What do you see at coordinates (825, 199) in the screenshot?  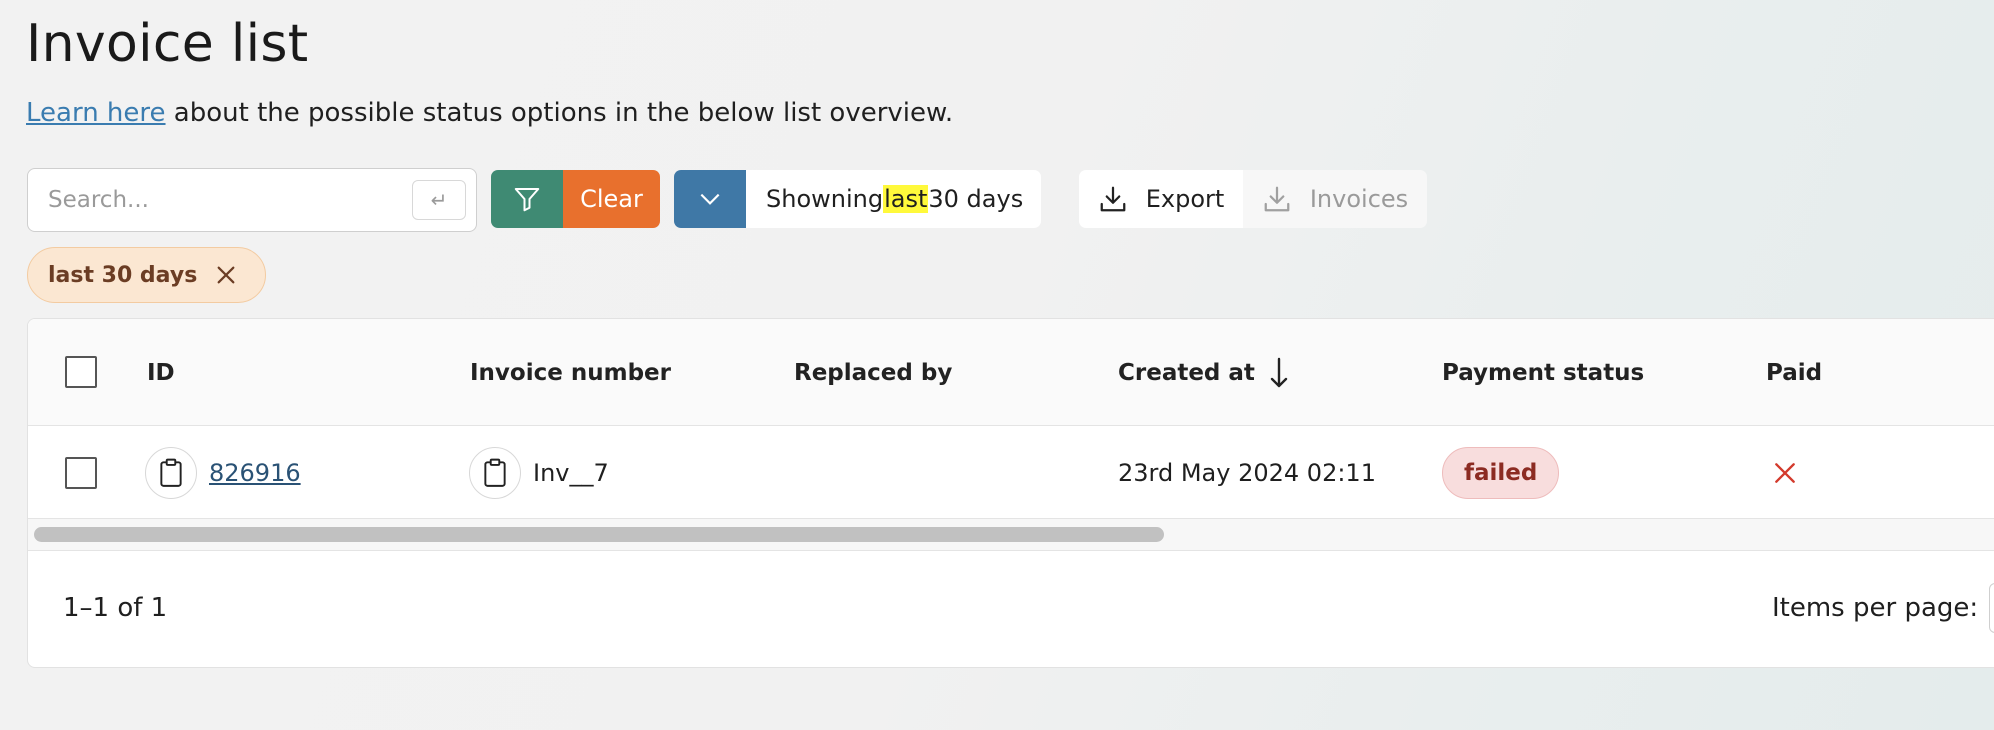 I see `range-prefix: Showning` at bounding box center [825, 199].